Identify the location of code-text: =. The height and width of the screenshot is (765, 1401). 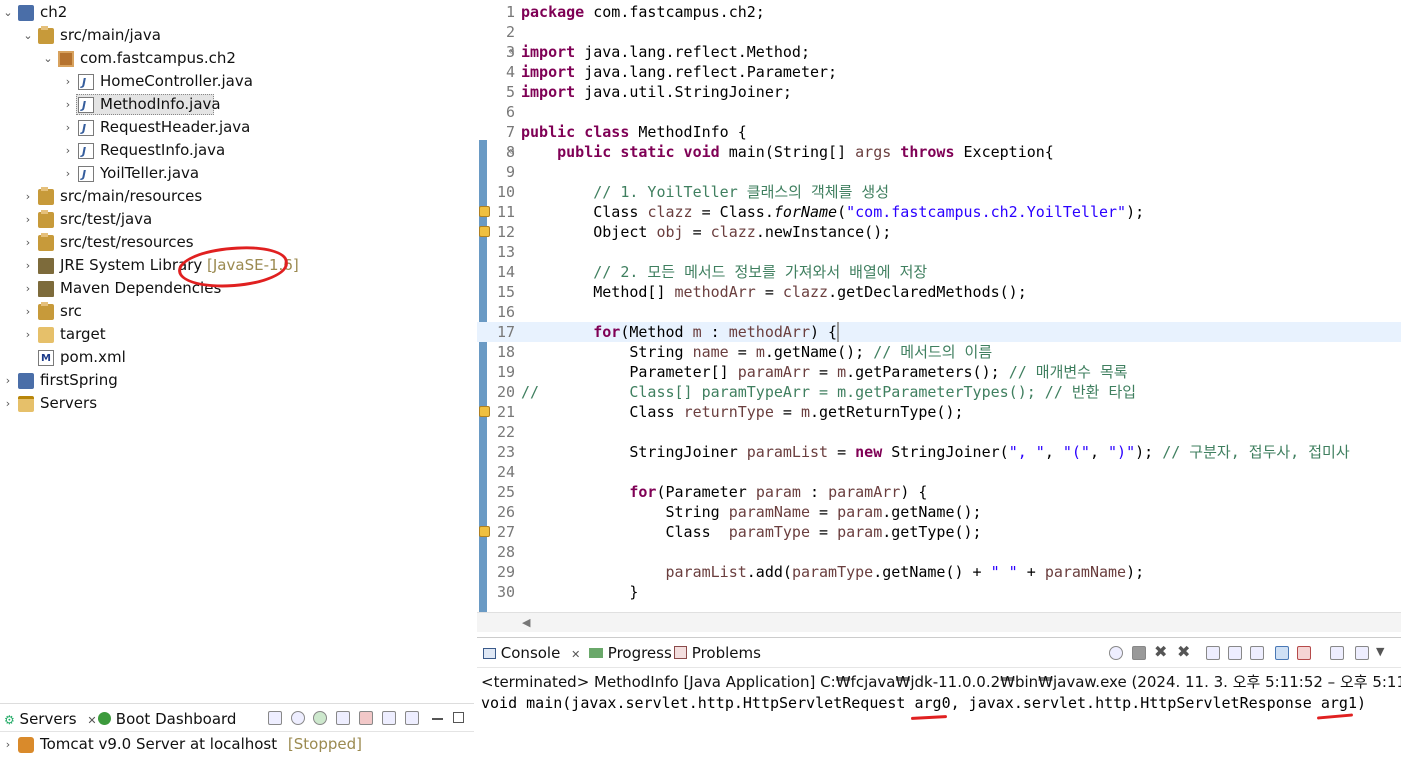
(742, 352).